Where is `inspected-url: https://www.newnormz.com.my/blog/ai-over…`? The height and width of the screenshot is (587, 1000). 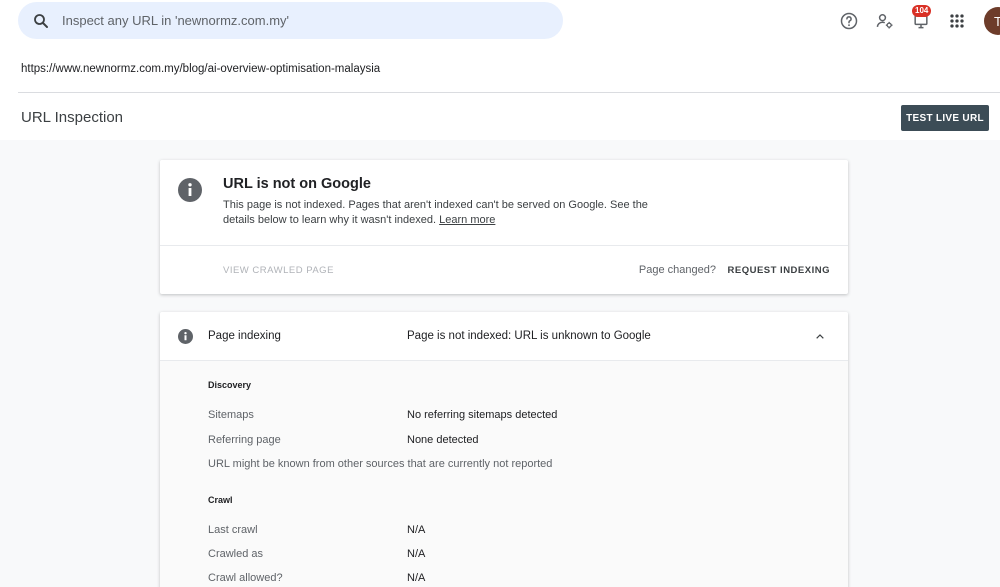
inspected-url: https://www.newnormz.com.my/blog/ai-over… is located at coordinates (201, 69).